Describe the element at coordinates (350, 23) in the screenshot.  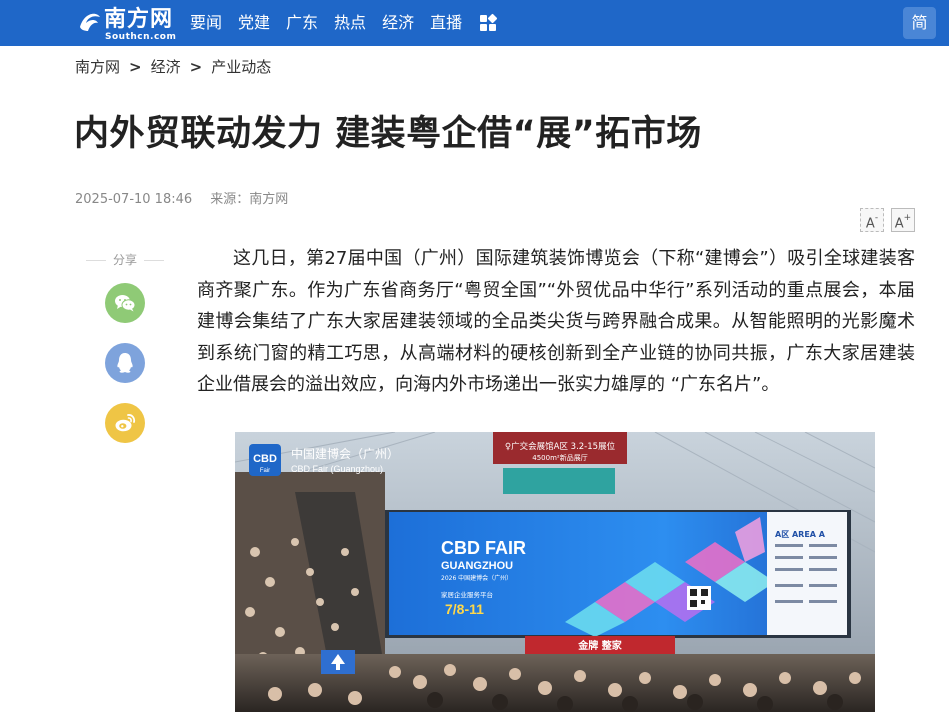
I see `nav-item-redian: 热点` at that location.